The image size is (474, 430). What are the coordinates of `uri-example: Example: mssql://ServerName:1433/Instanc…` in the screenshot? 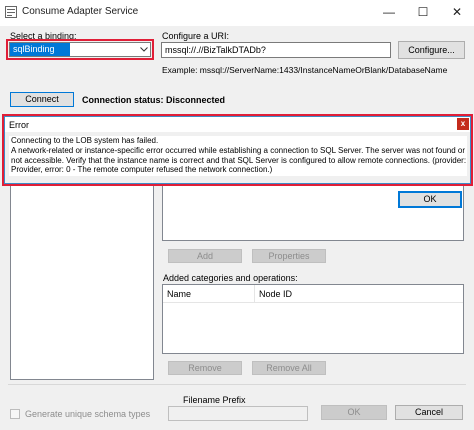 It's located at (305, 70).